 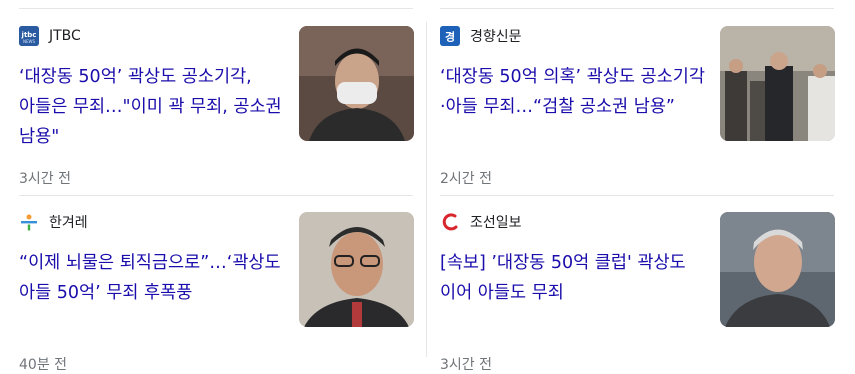 I want to click on headline-link: ‘대장동 50억 의혹’ 곽상도 공소기각·아들 무죄…“검찰 공소권 남용”, so click(x=575, y=92).